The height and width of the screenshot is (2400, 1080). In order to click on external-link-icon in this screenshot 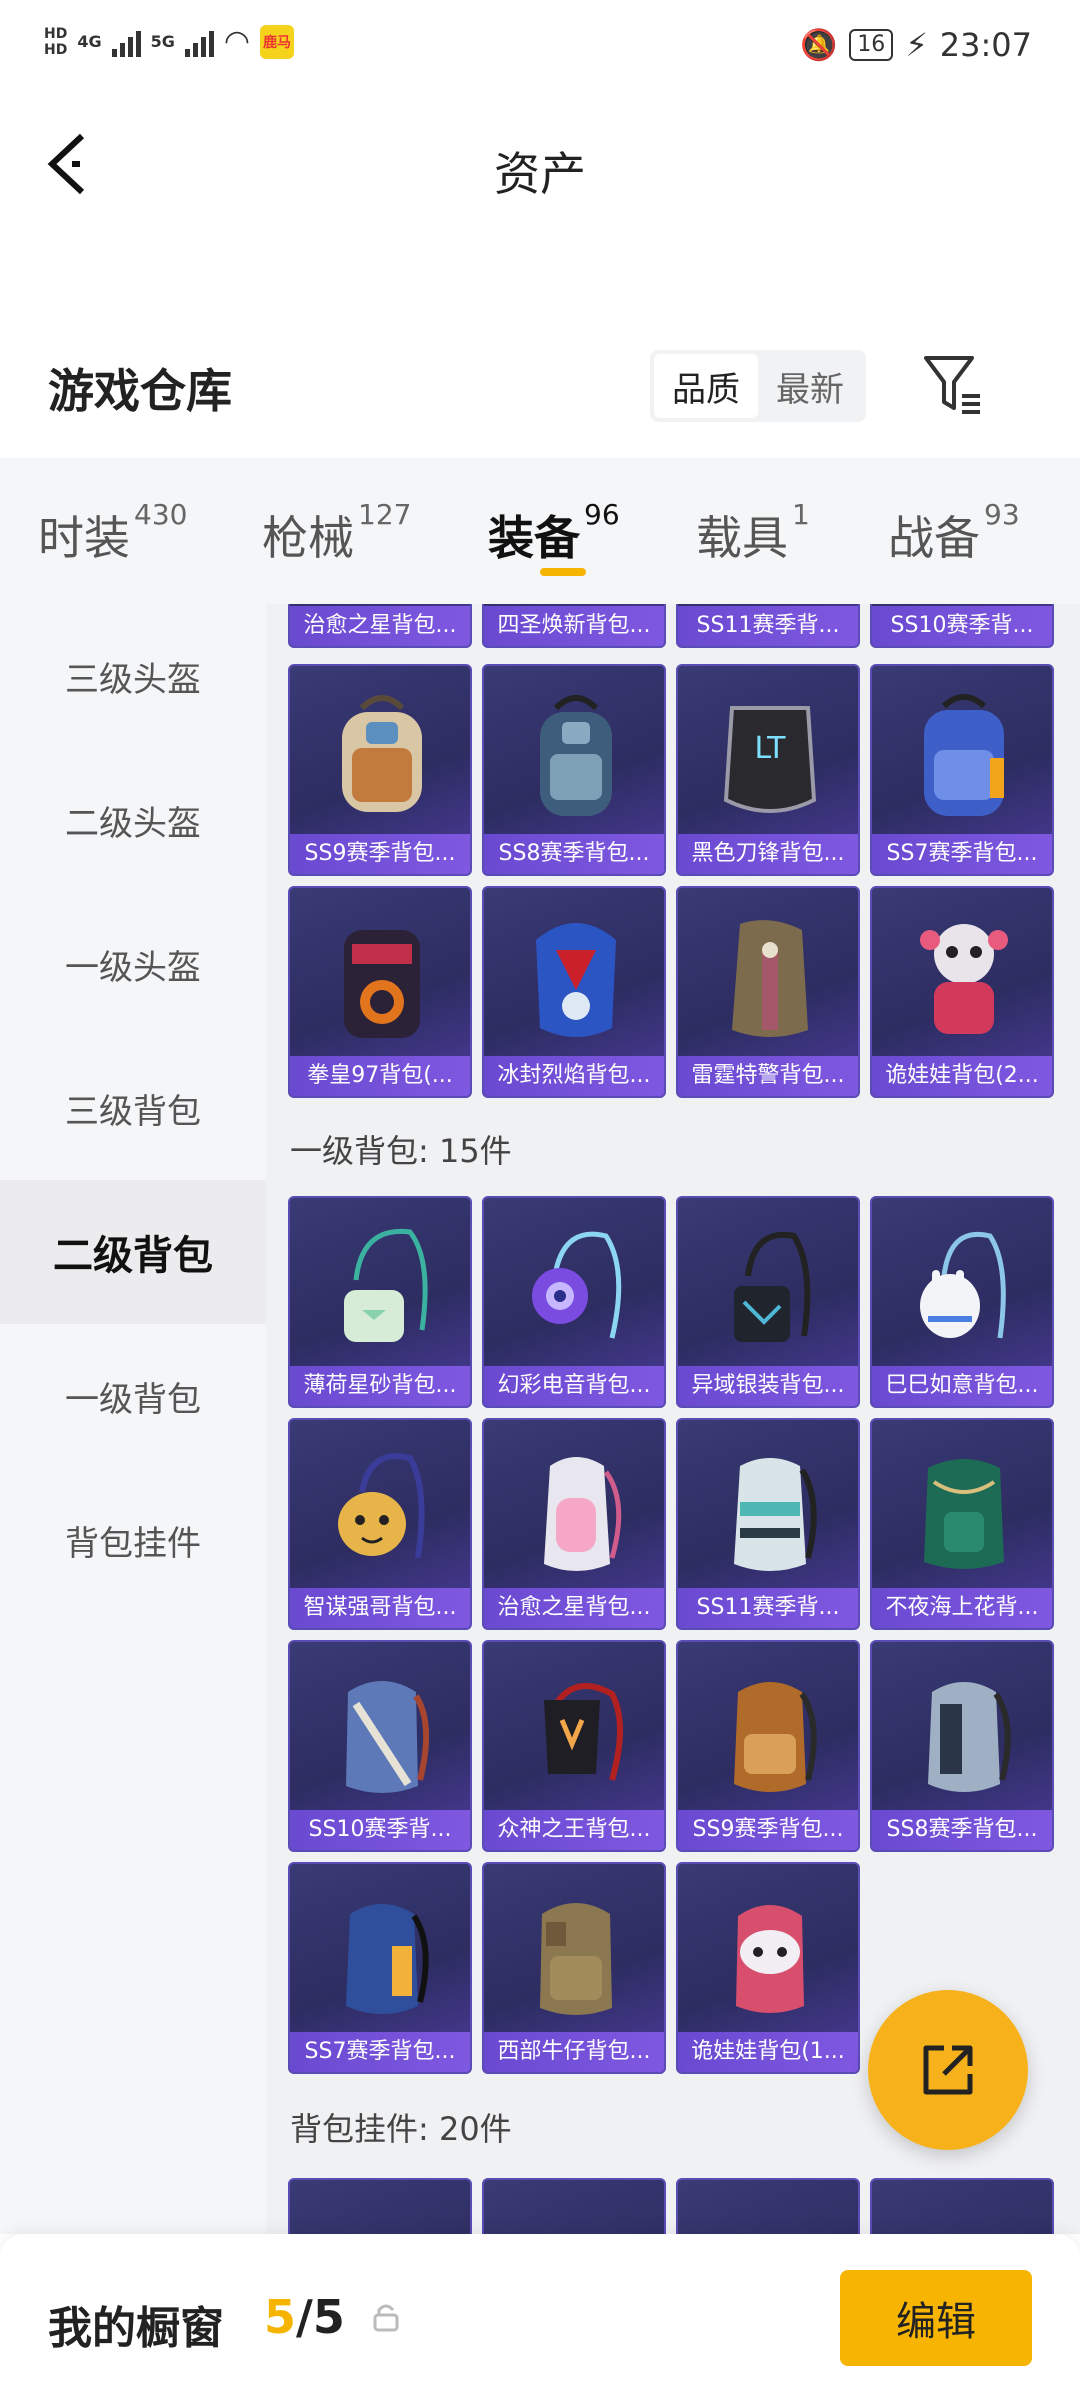, I will do `click(948, 2070)`.